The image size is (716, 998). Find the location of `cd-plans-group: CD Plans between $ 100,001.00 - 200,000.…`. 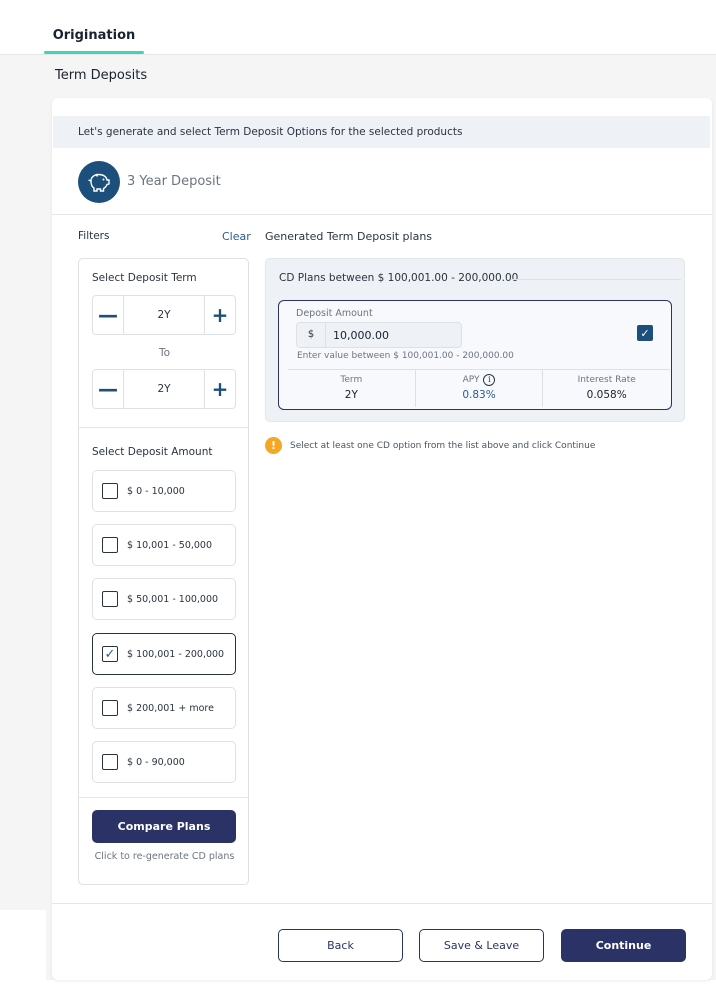

cd-plans-group: CD Plans between $ 100,001.00 - 200,000.… is located at coordinates (475, 340).